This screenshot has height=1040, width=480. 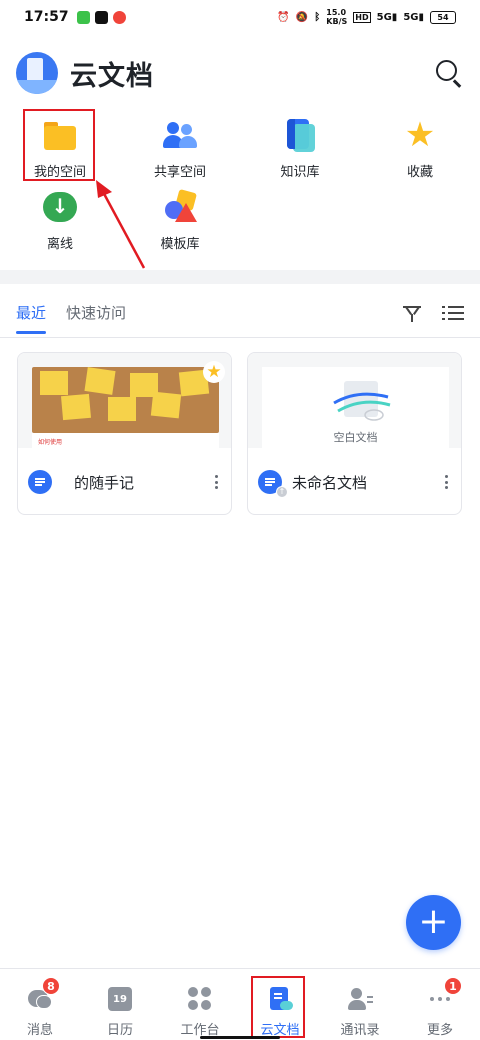 What do you see at coordinates (31, 315) in the screenshot?
I see `tab-recent: 最近` at bounding box center [31, 315].